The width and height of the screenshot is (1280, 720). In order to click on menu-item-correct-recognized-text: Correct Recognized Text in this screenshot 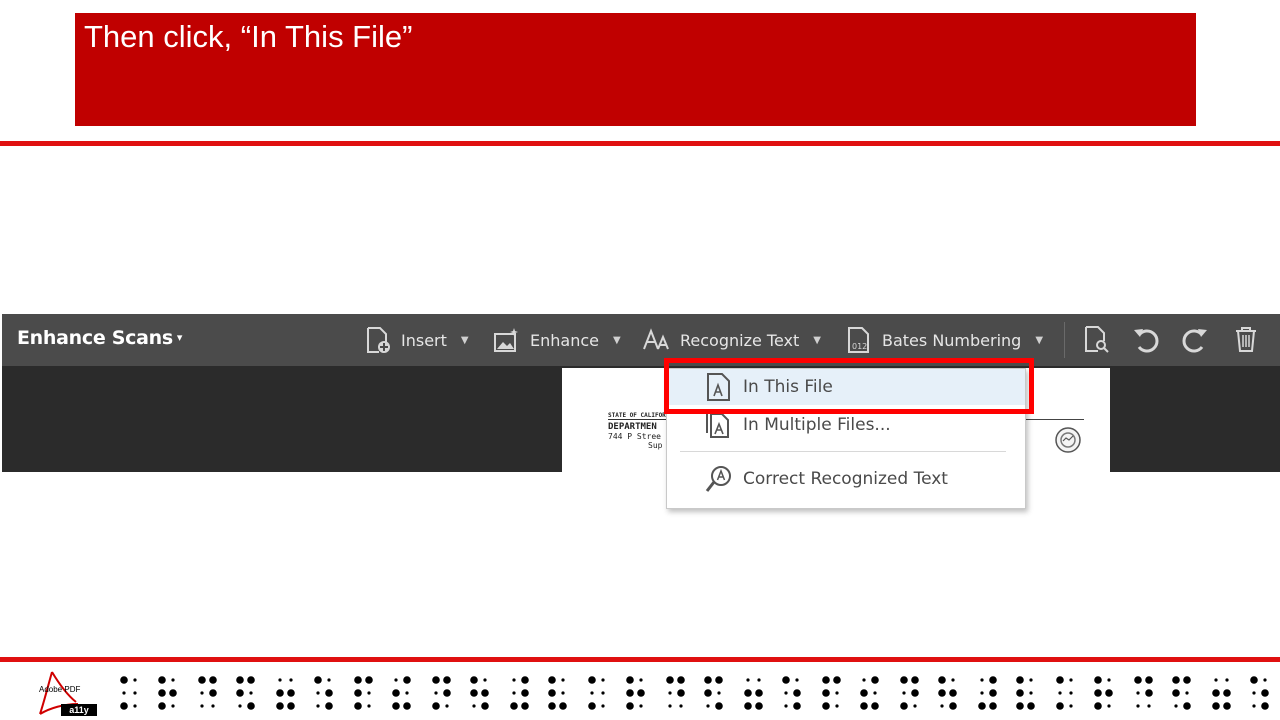, I will do `click(846, 479)`.